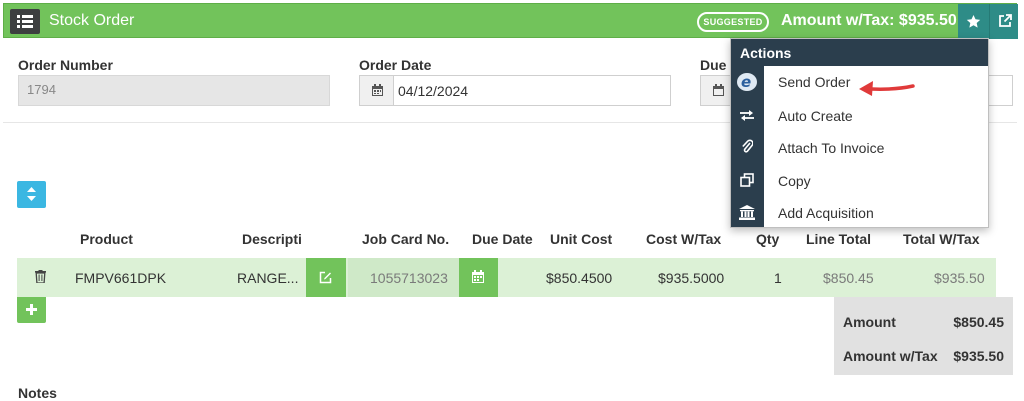 The image size is (1024, 401). I want to click on job-card-cell: 1055713023, so click(403, 277).